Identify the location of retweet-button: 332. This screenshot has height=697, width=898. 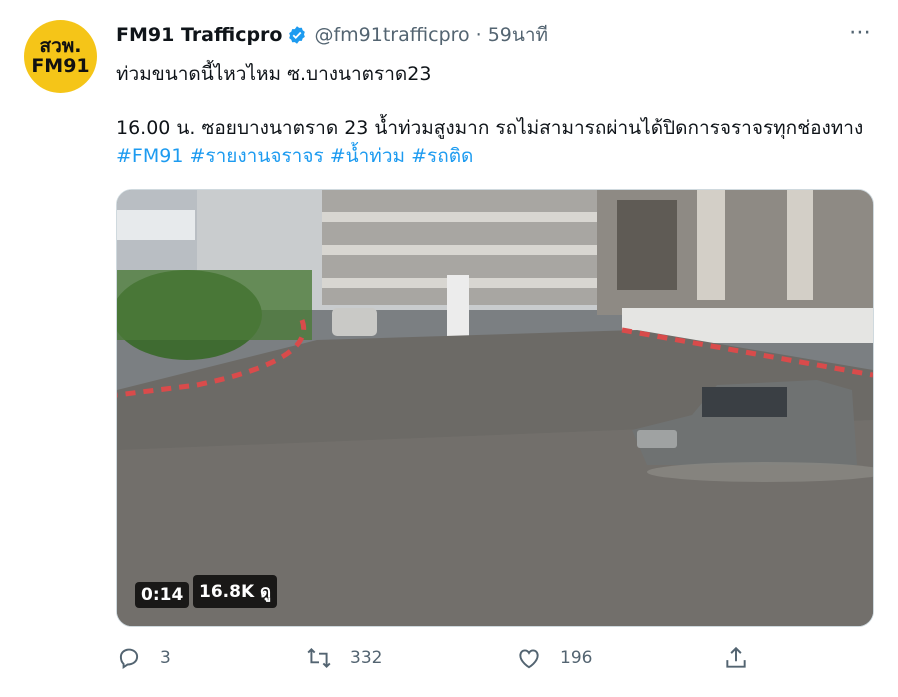
(344, 658).